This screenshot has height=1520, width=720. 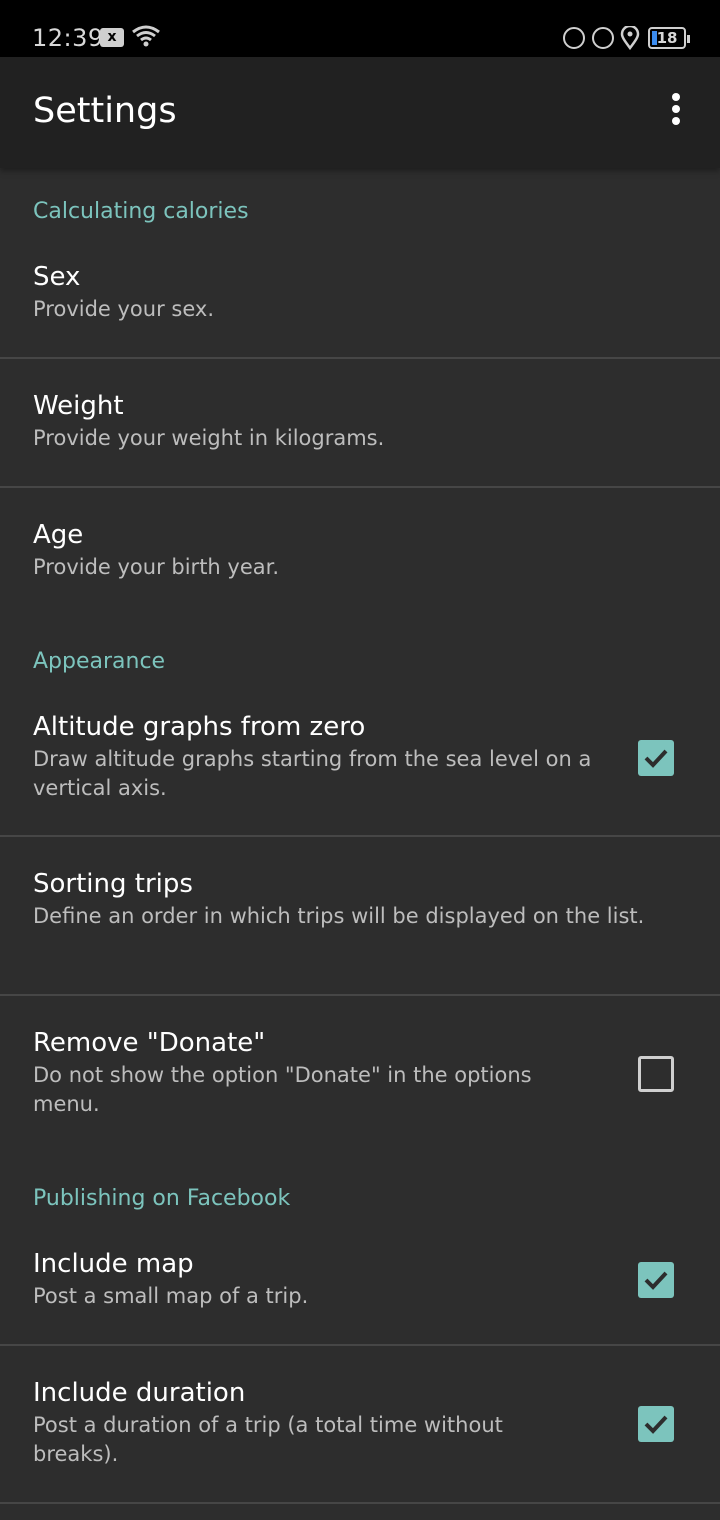 I want to click on data-saver-icon, so click(x=574, y=38).